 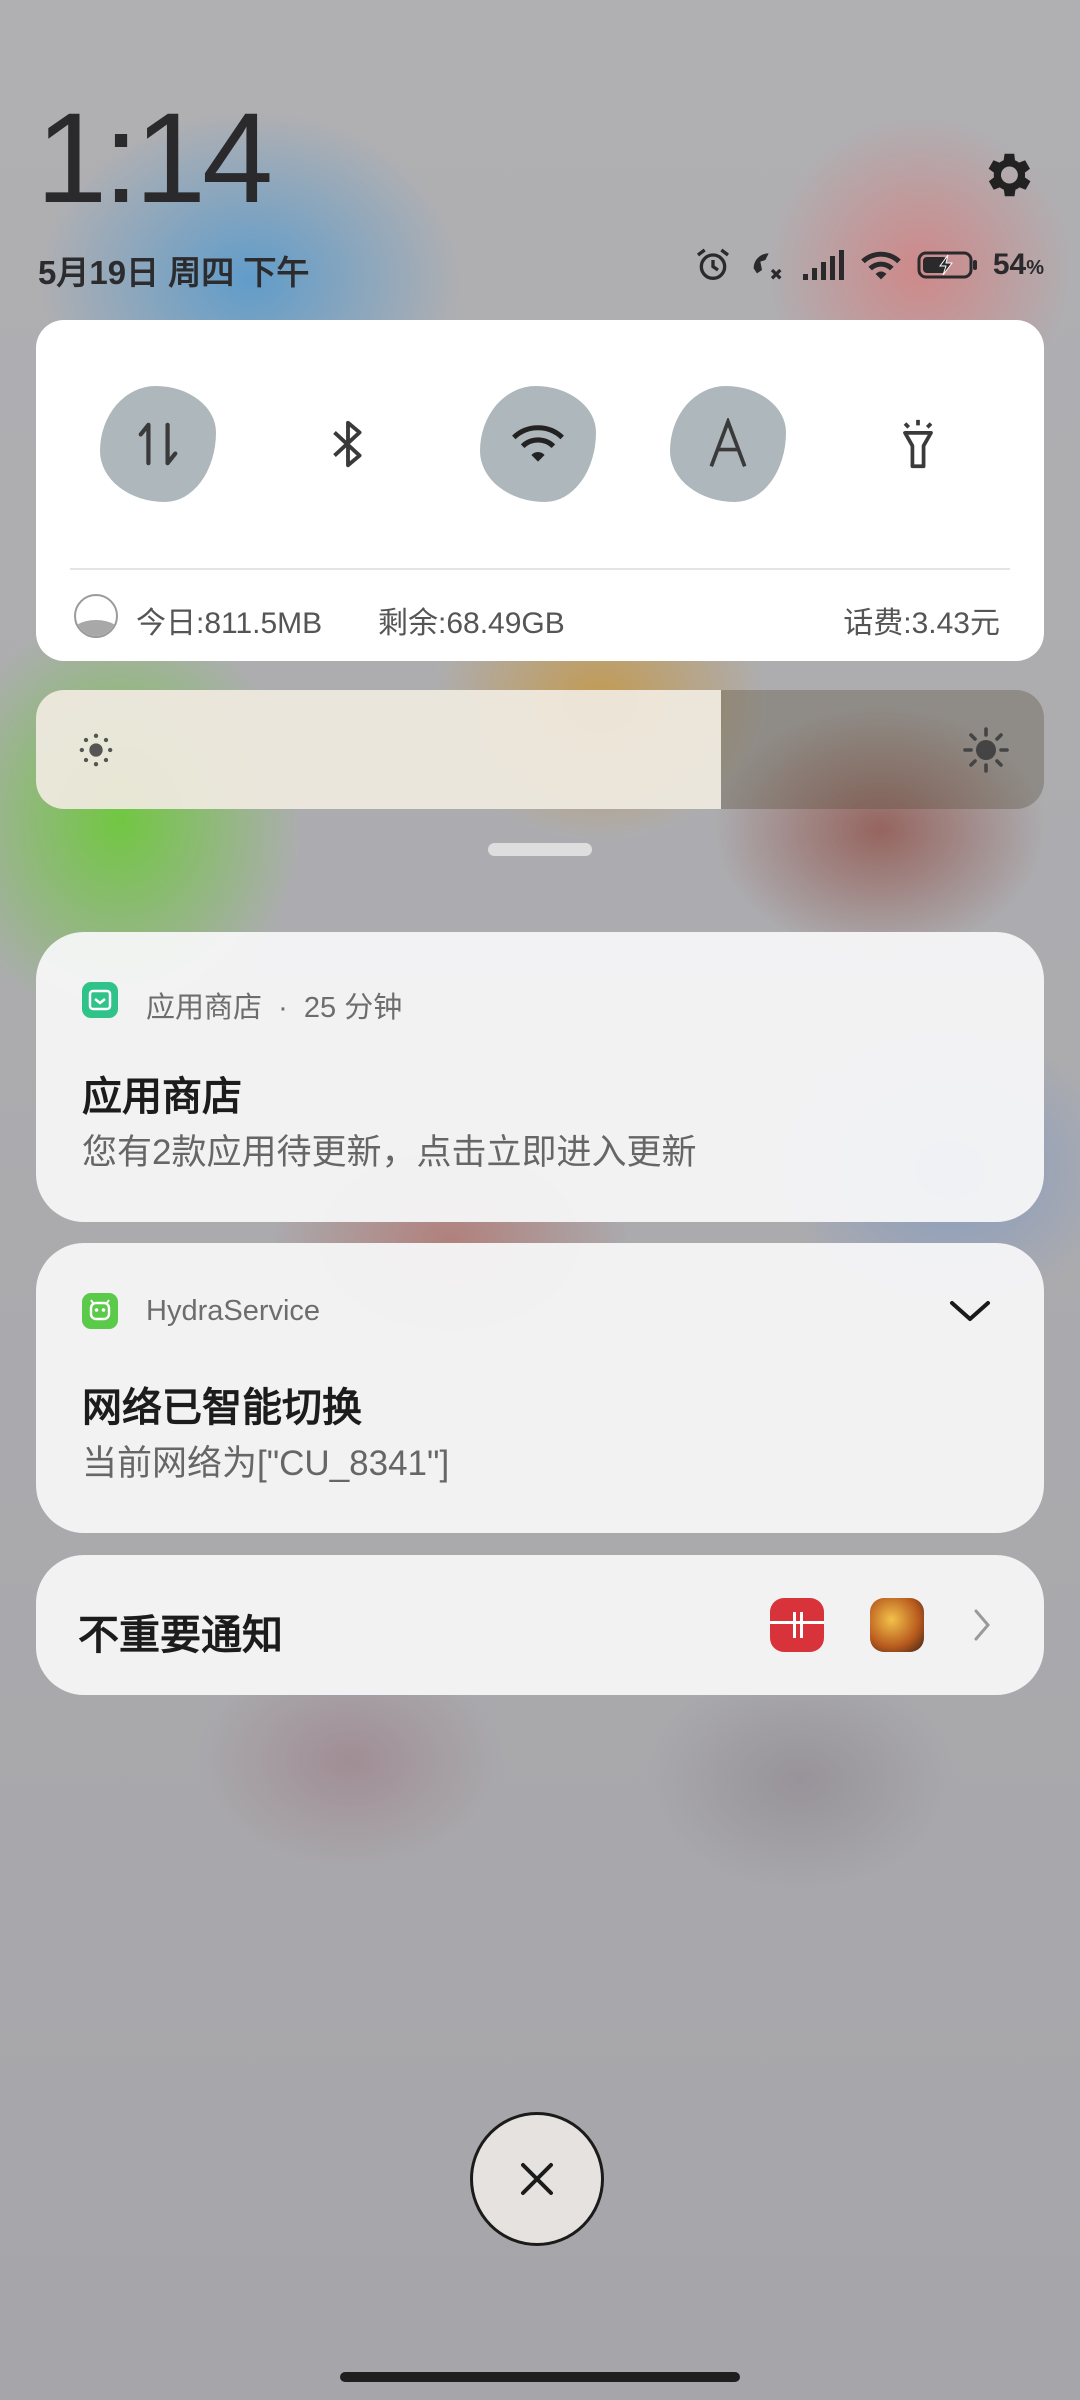 I want to click on brightness-slider, so click(x=540, y=749).